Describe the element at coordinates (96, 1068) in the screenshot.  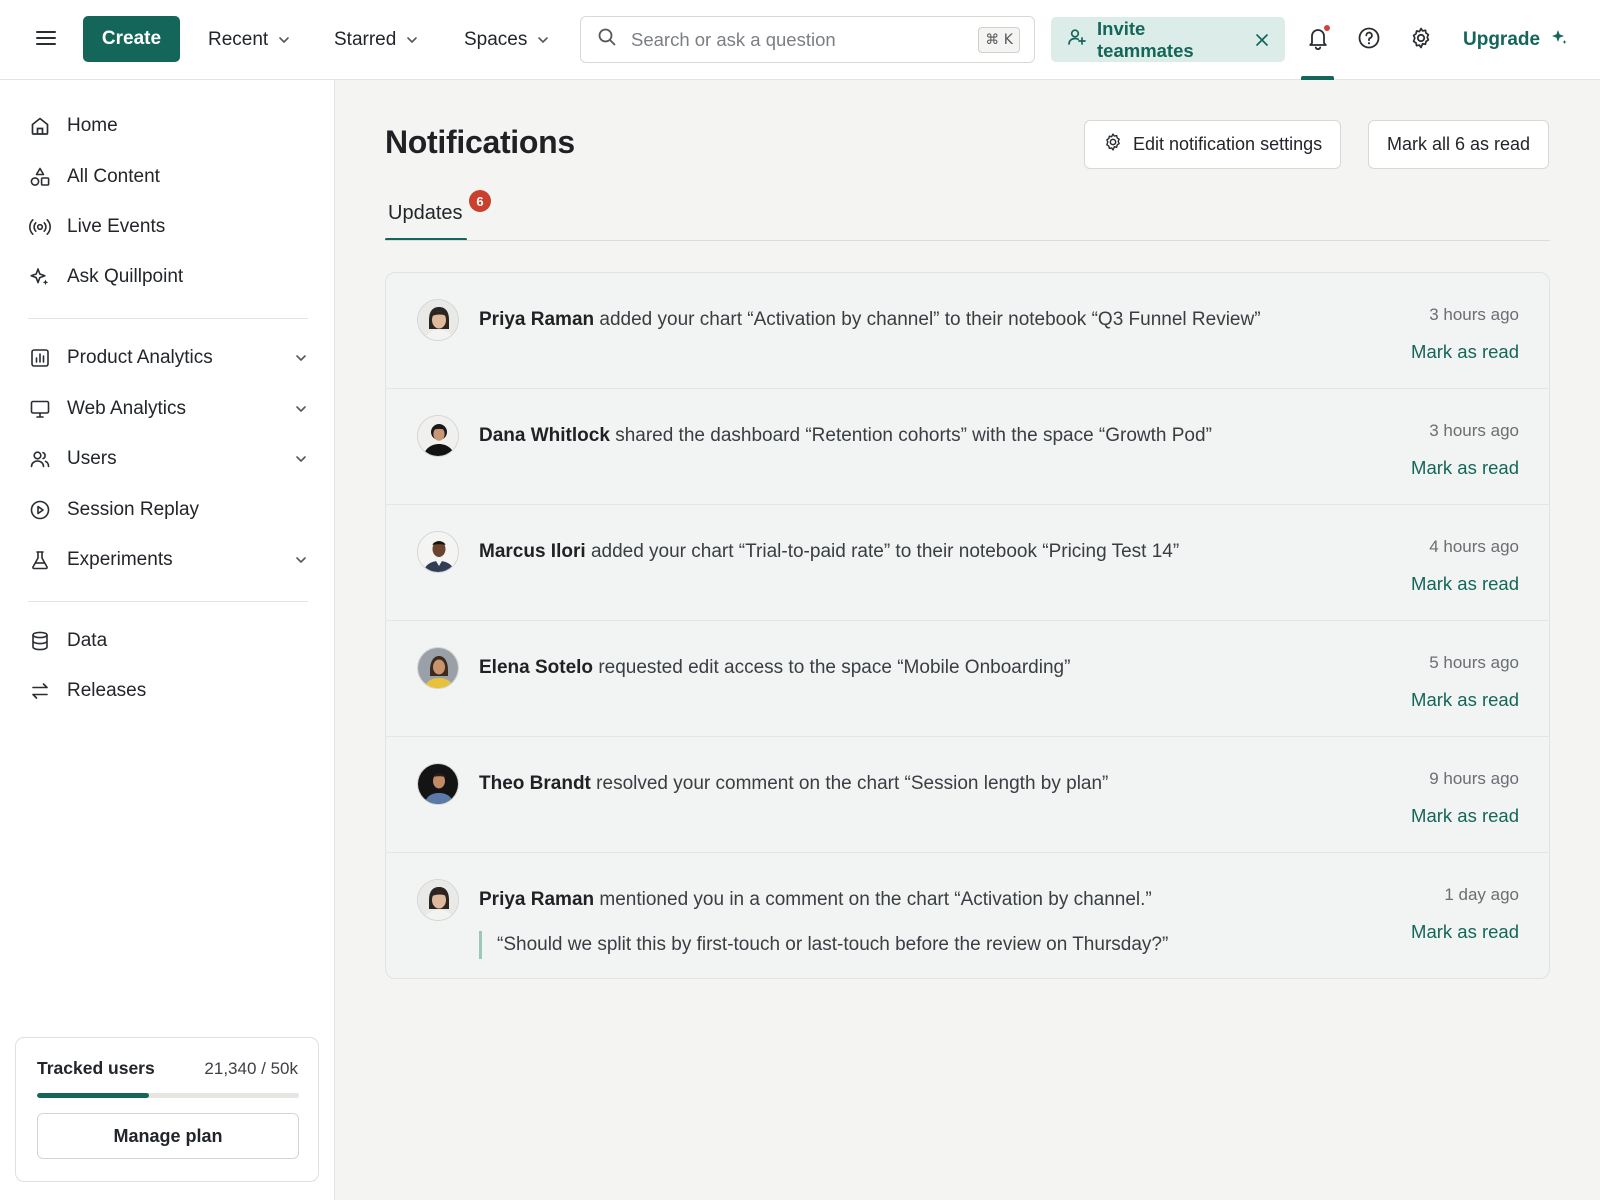
I see `tracked-users-label: Tracked users` at that location.